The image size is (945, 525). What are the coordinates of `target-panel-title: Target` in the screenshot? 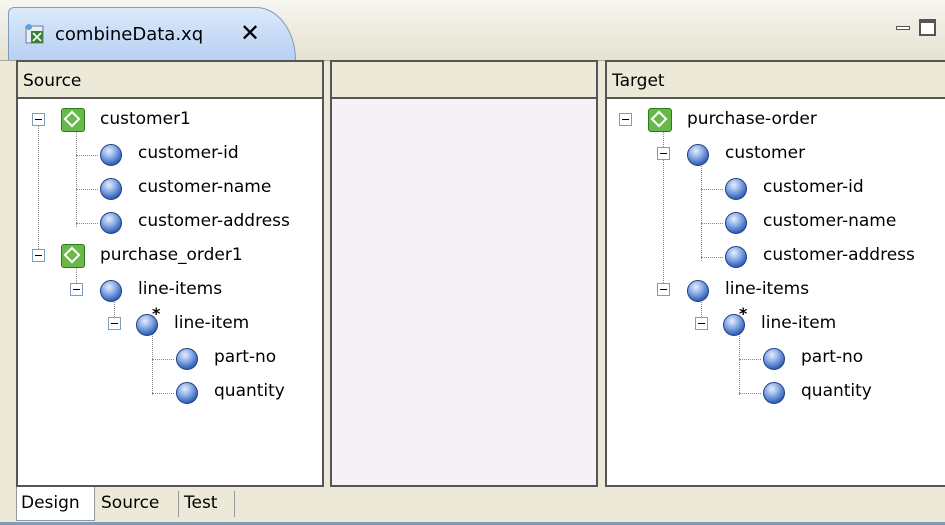 It's located at (638, 81).